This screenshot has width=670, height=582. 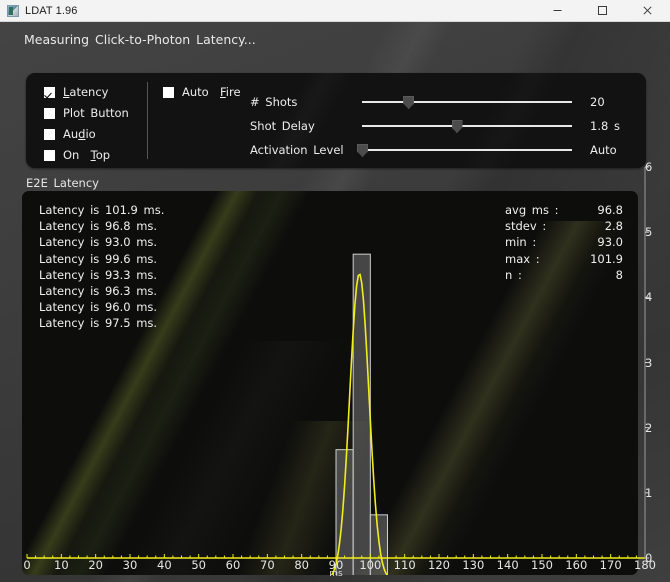 What do you see at coordinates (564, 275) in the screenshot?
I see `statistics-row: n : 8` at bounding box center [564, 275].